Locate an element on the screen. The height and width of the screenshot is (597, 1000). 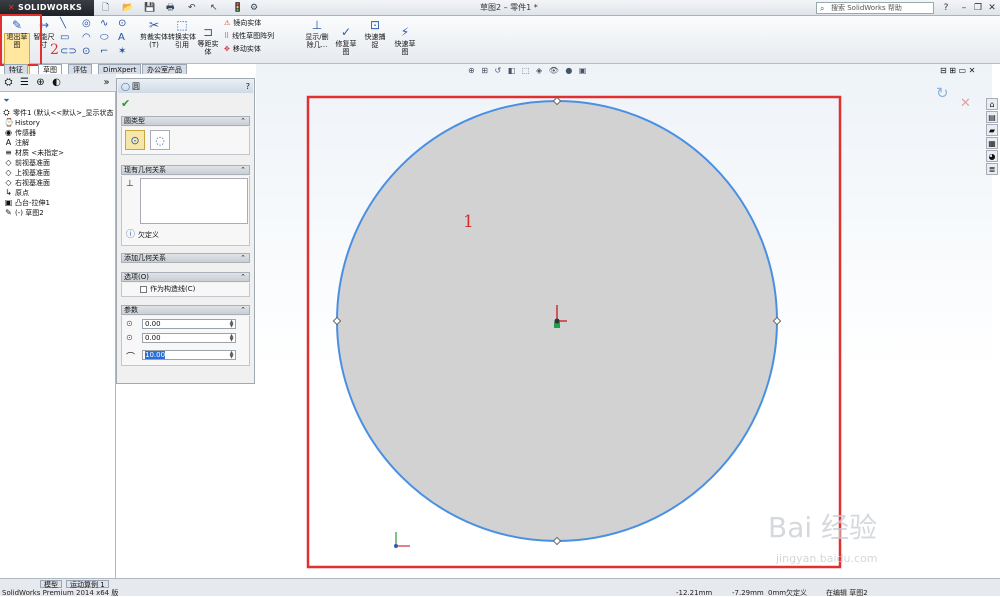
undo-icon: ↶ is located at coordinates (192, 8).